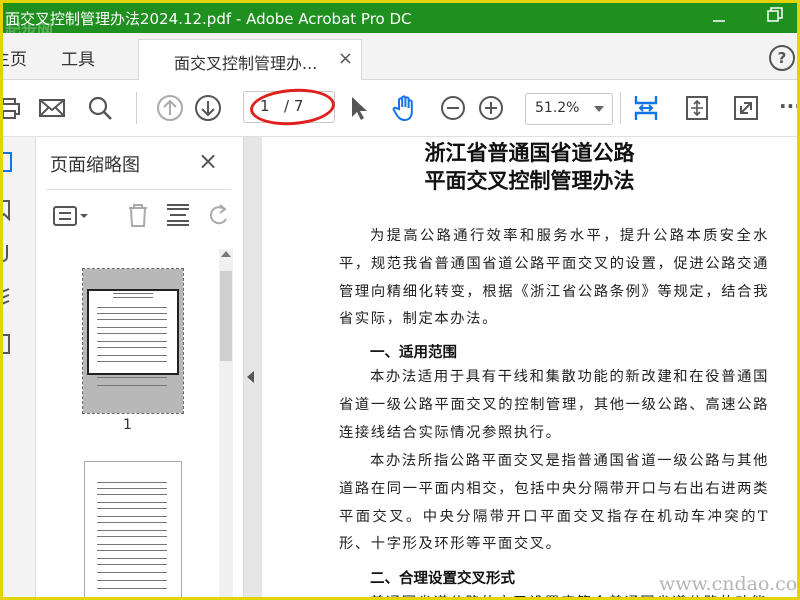 This screenshot has width=800, height=600. Describe the element at coordinates (72, 216) in the screenshot. I see `thumbnail-options-icon` at that location.